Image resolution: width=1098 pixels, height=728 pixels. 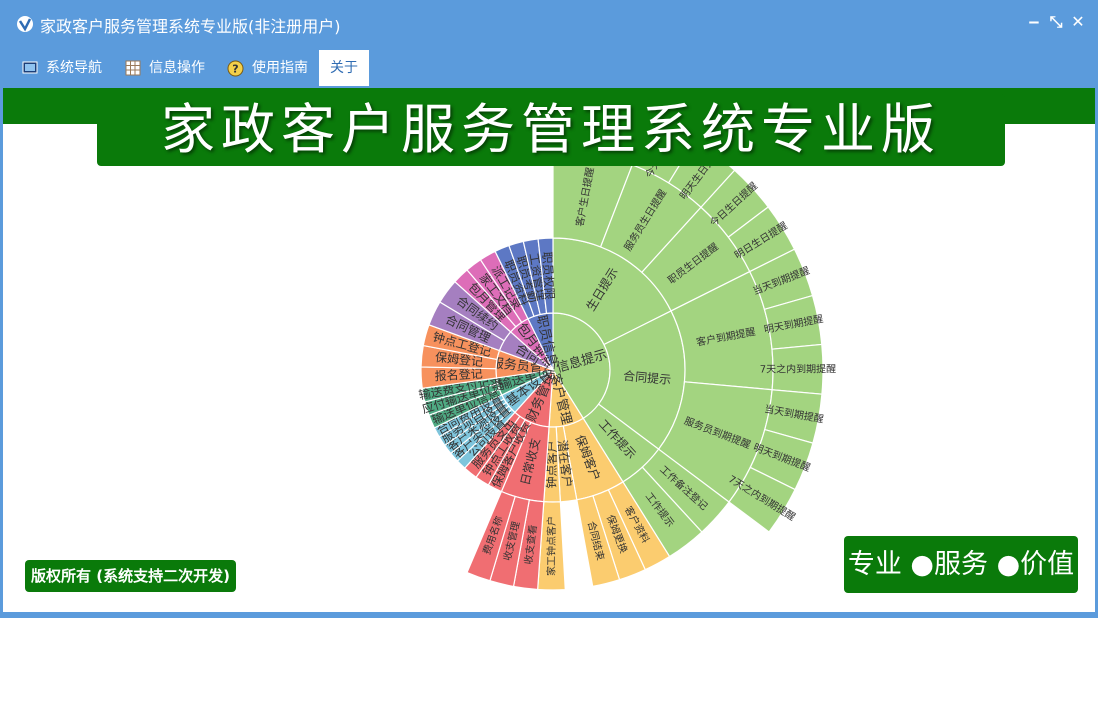 I want to click on menu-label: 信息操作, so click(x=177, y=68).